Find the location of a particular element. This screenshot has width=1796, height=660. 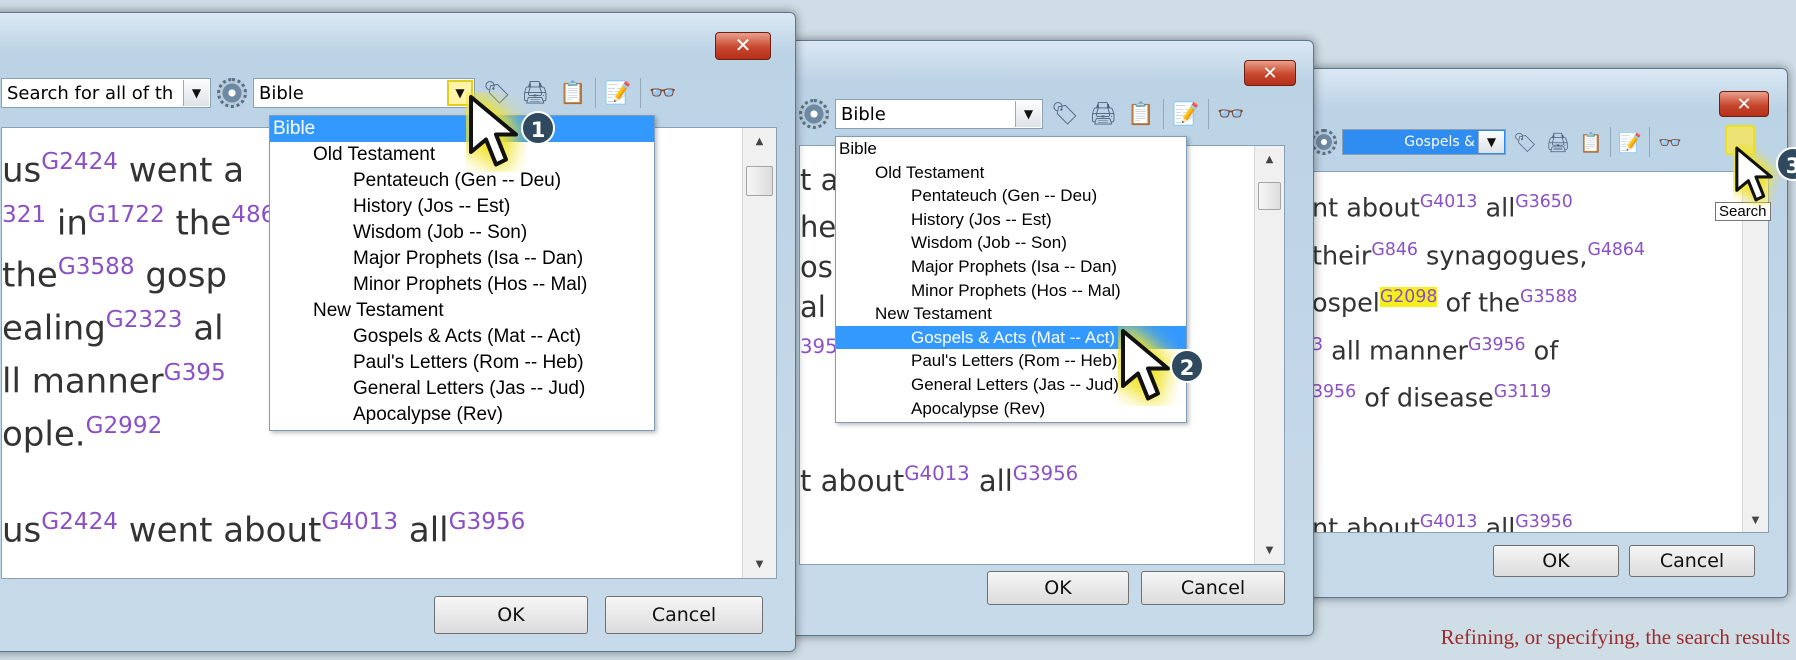

strongs-number-link: G3119 is located at coordinates (1523, 392).